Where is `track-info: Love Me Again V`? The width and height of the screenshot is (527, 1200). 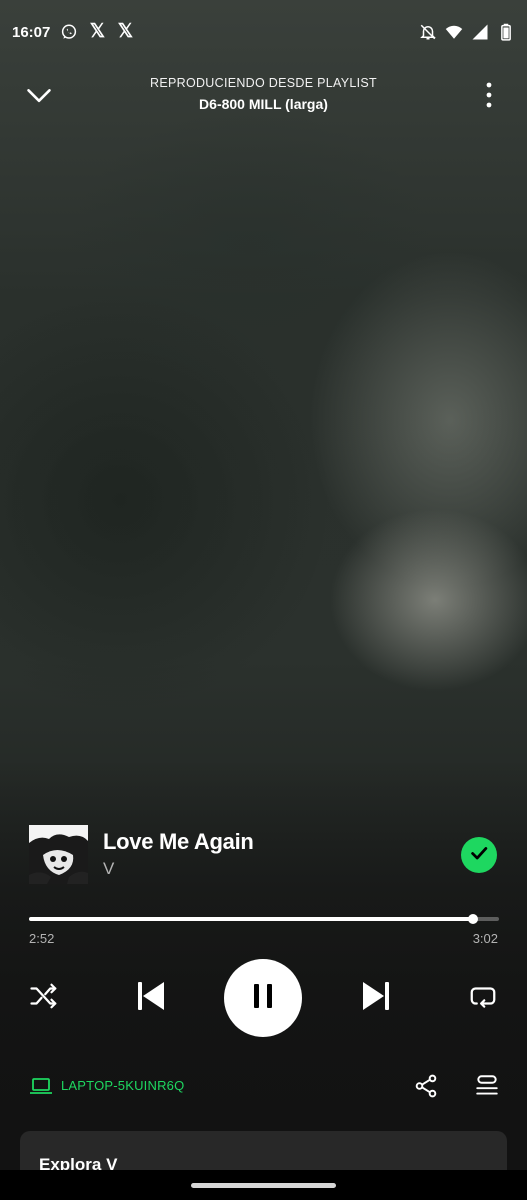
track-info: Love Me Again V is located at coordinates (264, 855).